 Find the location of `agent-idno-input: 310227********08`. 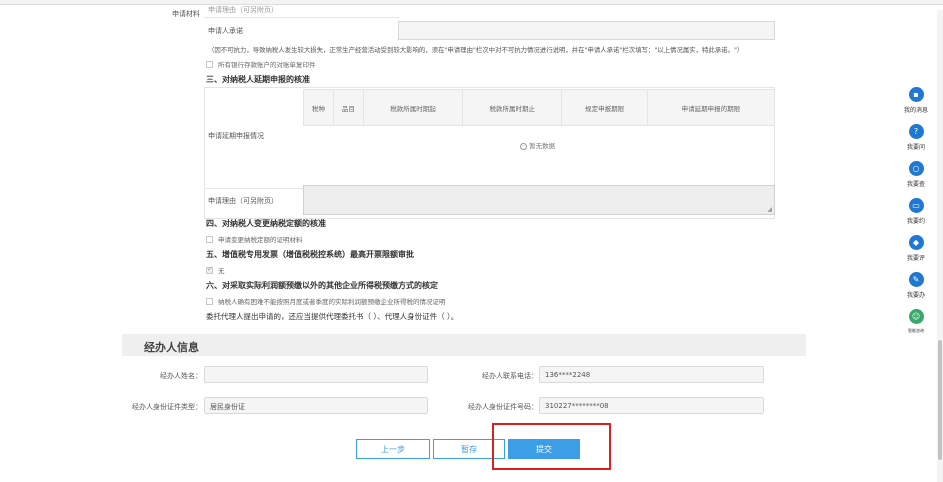

agent-idno-input: 310227********08 is located at coordinates (651, 405).